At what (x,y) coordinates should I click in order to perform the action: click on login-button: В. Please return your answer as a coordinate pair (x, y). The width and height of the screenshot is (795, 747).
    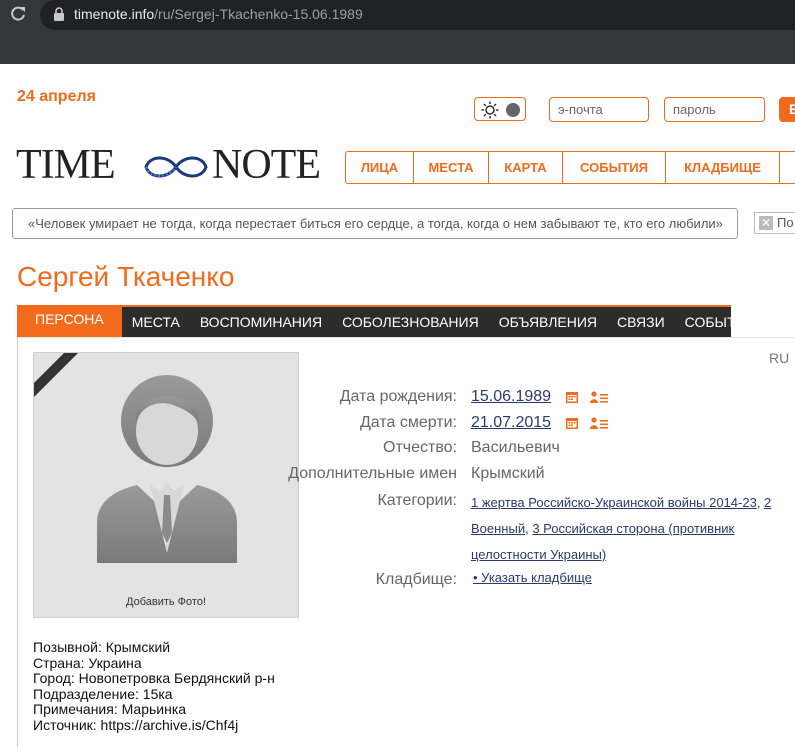
    Looking at the image, I should click on (787, 109).